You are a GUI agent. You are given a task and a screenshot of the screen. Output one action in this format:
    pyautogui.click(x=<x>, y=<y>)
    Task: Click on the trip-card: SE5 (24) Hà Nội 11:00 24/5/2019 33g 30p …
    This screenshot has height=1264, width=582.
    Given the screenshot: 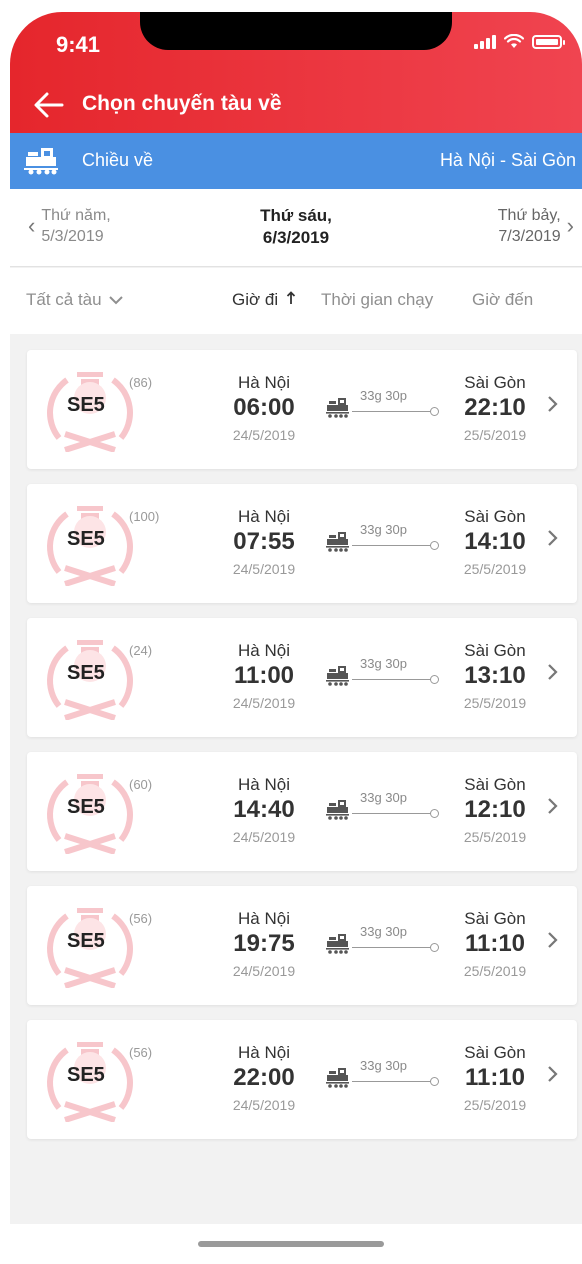 What is the action you would take?
    pyautogui.click(x=302, y=677)
    